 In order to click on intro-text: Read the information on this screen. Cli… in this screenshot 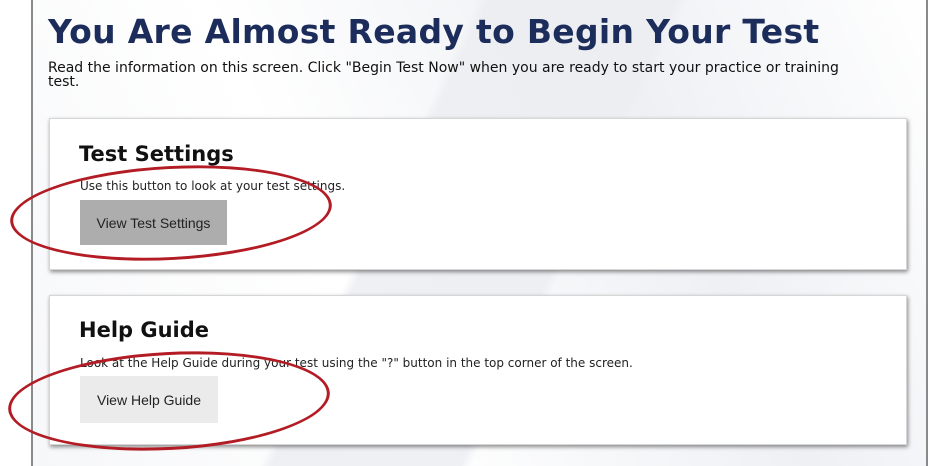, I will do `click(443, 75)`.